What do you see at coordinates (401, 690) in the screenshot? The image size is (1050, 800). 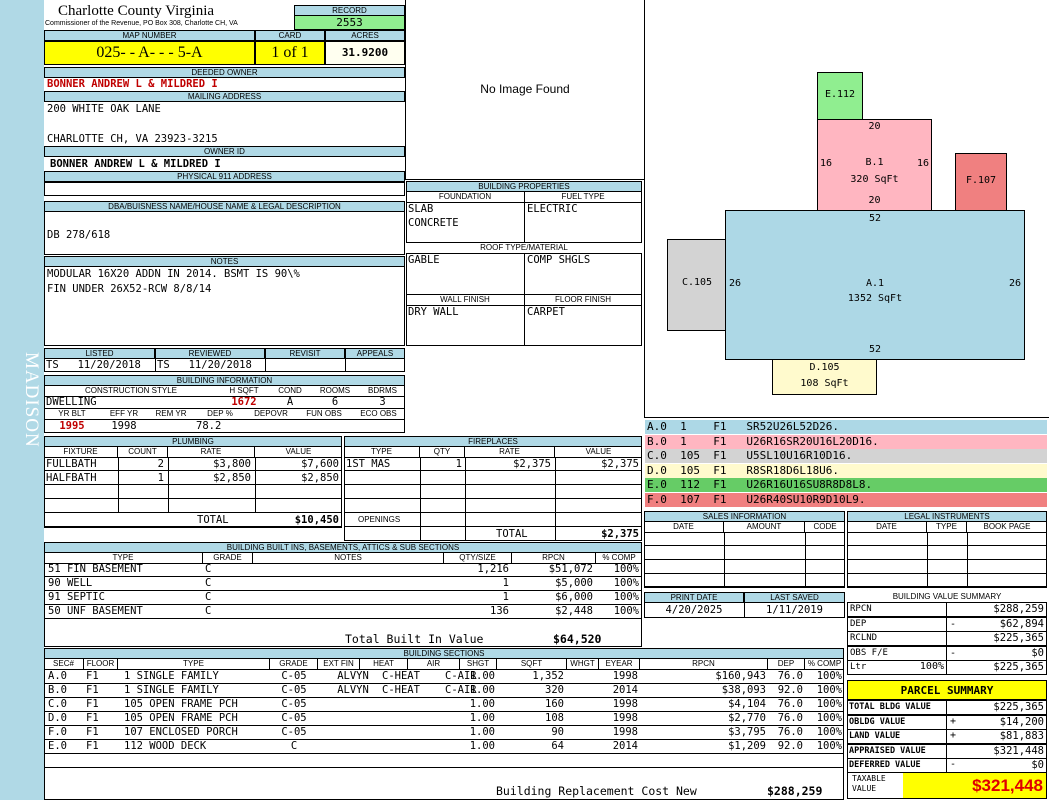 I see `section-heat: C-HEAT` at bounding box center [401, 690].